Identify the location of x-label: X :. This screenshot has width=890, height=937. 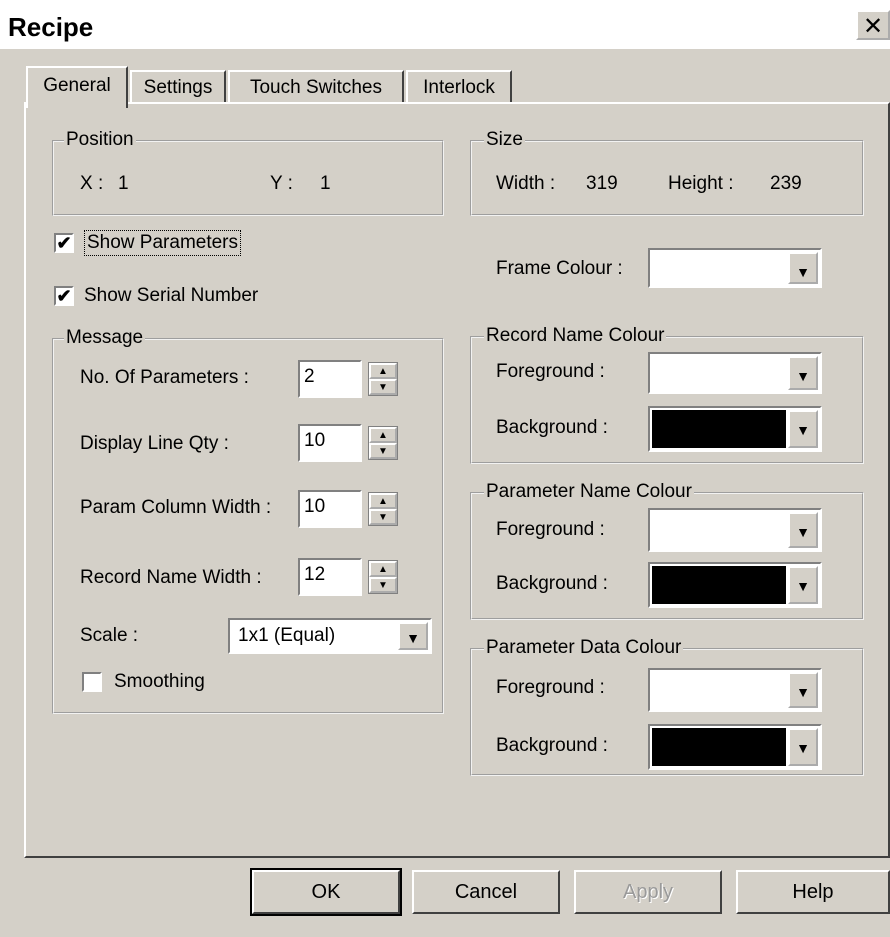
(92, 183).